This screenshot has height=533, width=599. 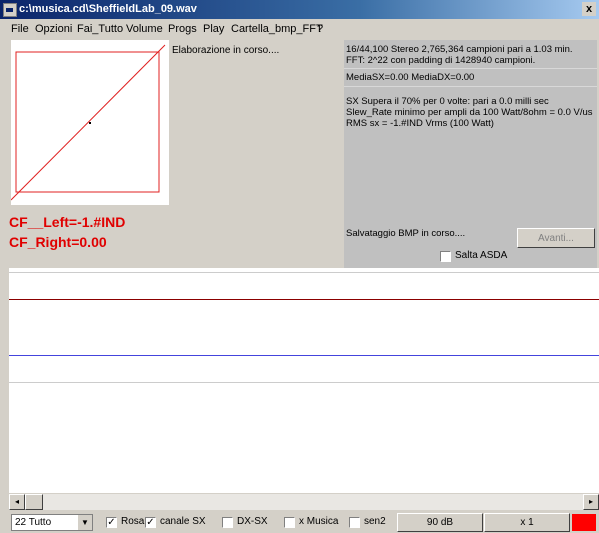 What do you see at coordinates (481, 255) in the screenshot?
I see `salta-asda-label: Salta ASDA` at bounding box center [481, 255].